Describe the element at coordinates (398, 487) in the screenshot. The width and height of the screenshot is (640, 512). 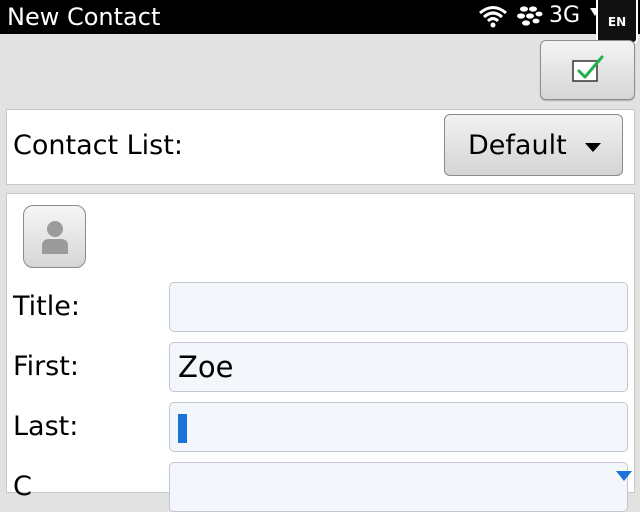
I see `company-field` at that location.